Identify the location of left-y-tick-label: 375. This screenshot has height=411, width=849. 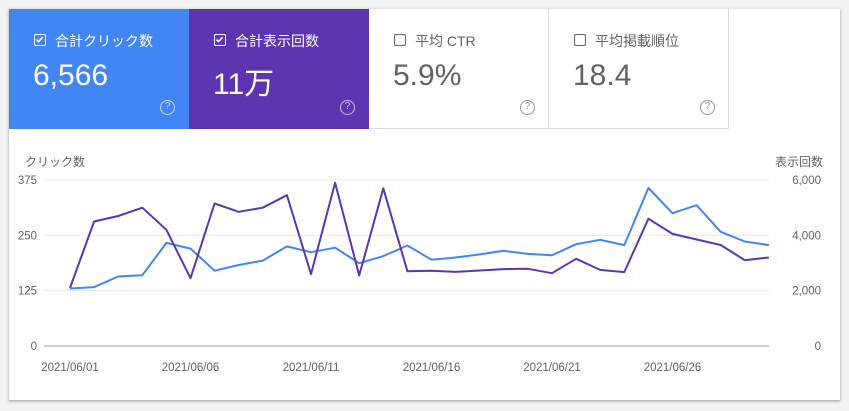
(27, 181).